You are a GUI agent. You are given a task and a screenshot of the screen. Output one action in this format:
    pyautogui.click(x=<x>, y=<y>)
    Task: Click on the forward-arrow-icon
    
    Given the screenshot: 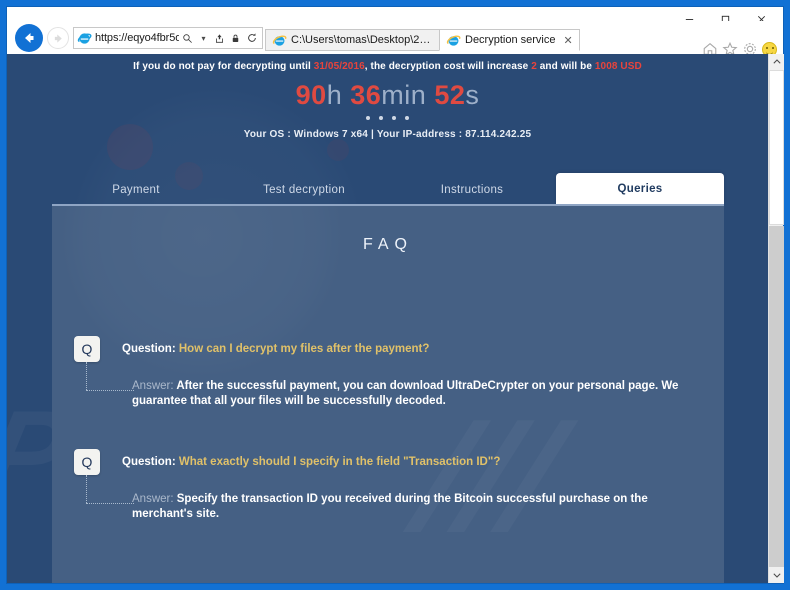 What is the action you would take?
    pyautogui.click(x=58, y=38)
    